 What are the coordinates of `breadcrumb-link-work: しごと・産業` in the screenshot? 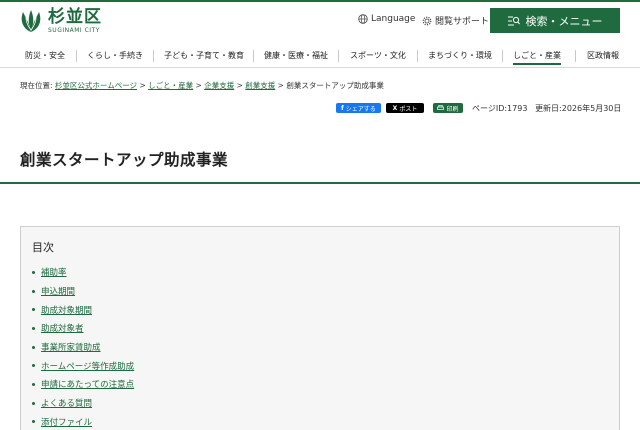 It's located at (170, 85).